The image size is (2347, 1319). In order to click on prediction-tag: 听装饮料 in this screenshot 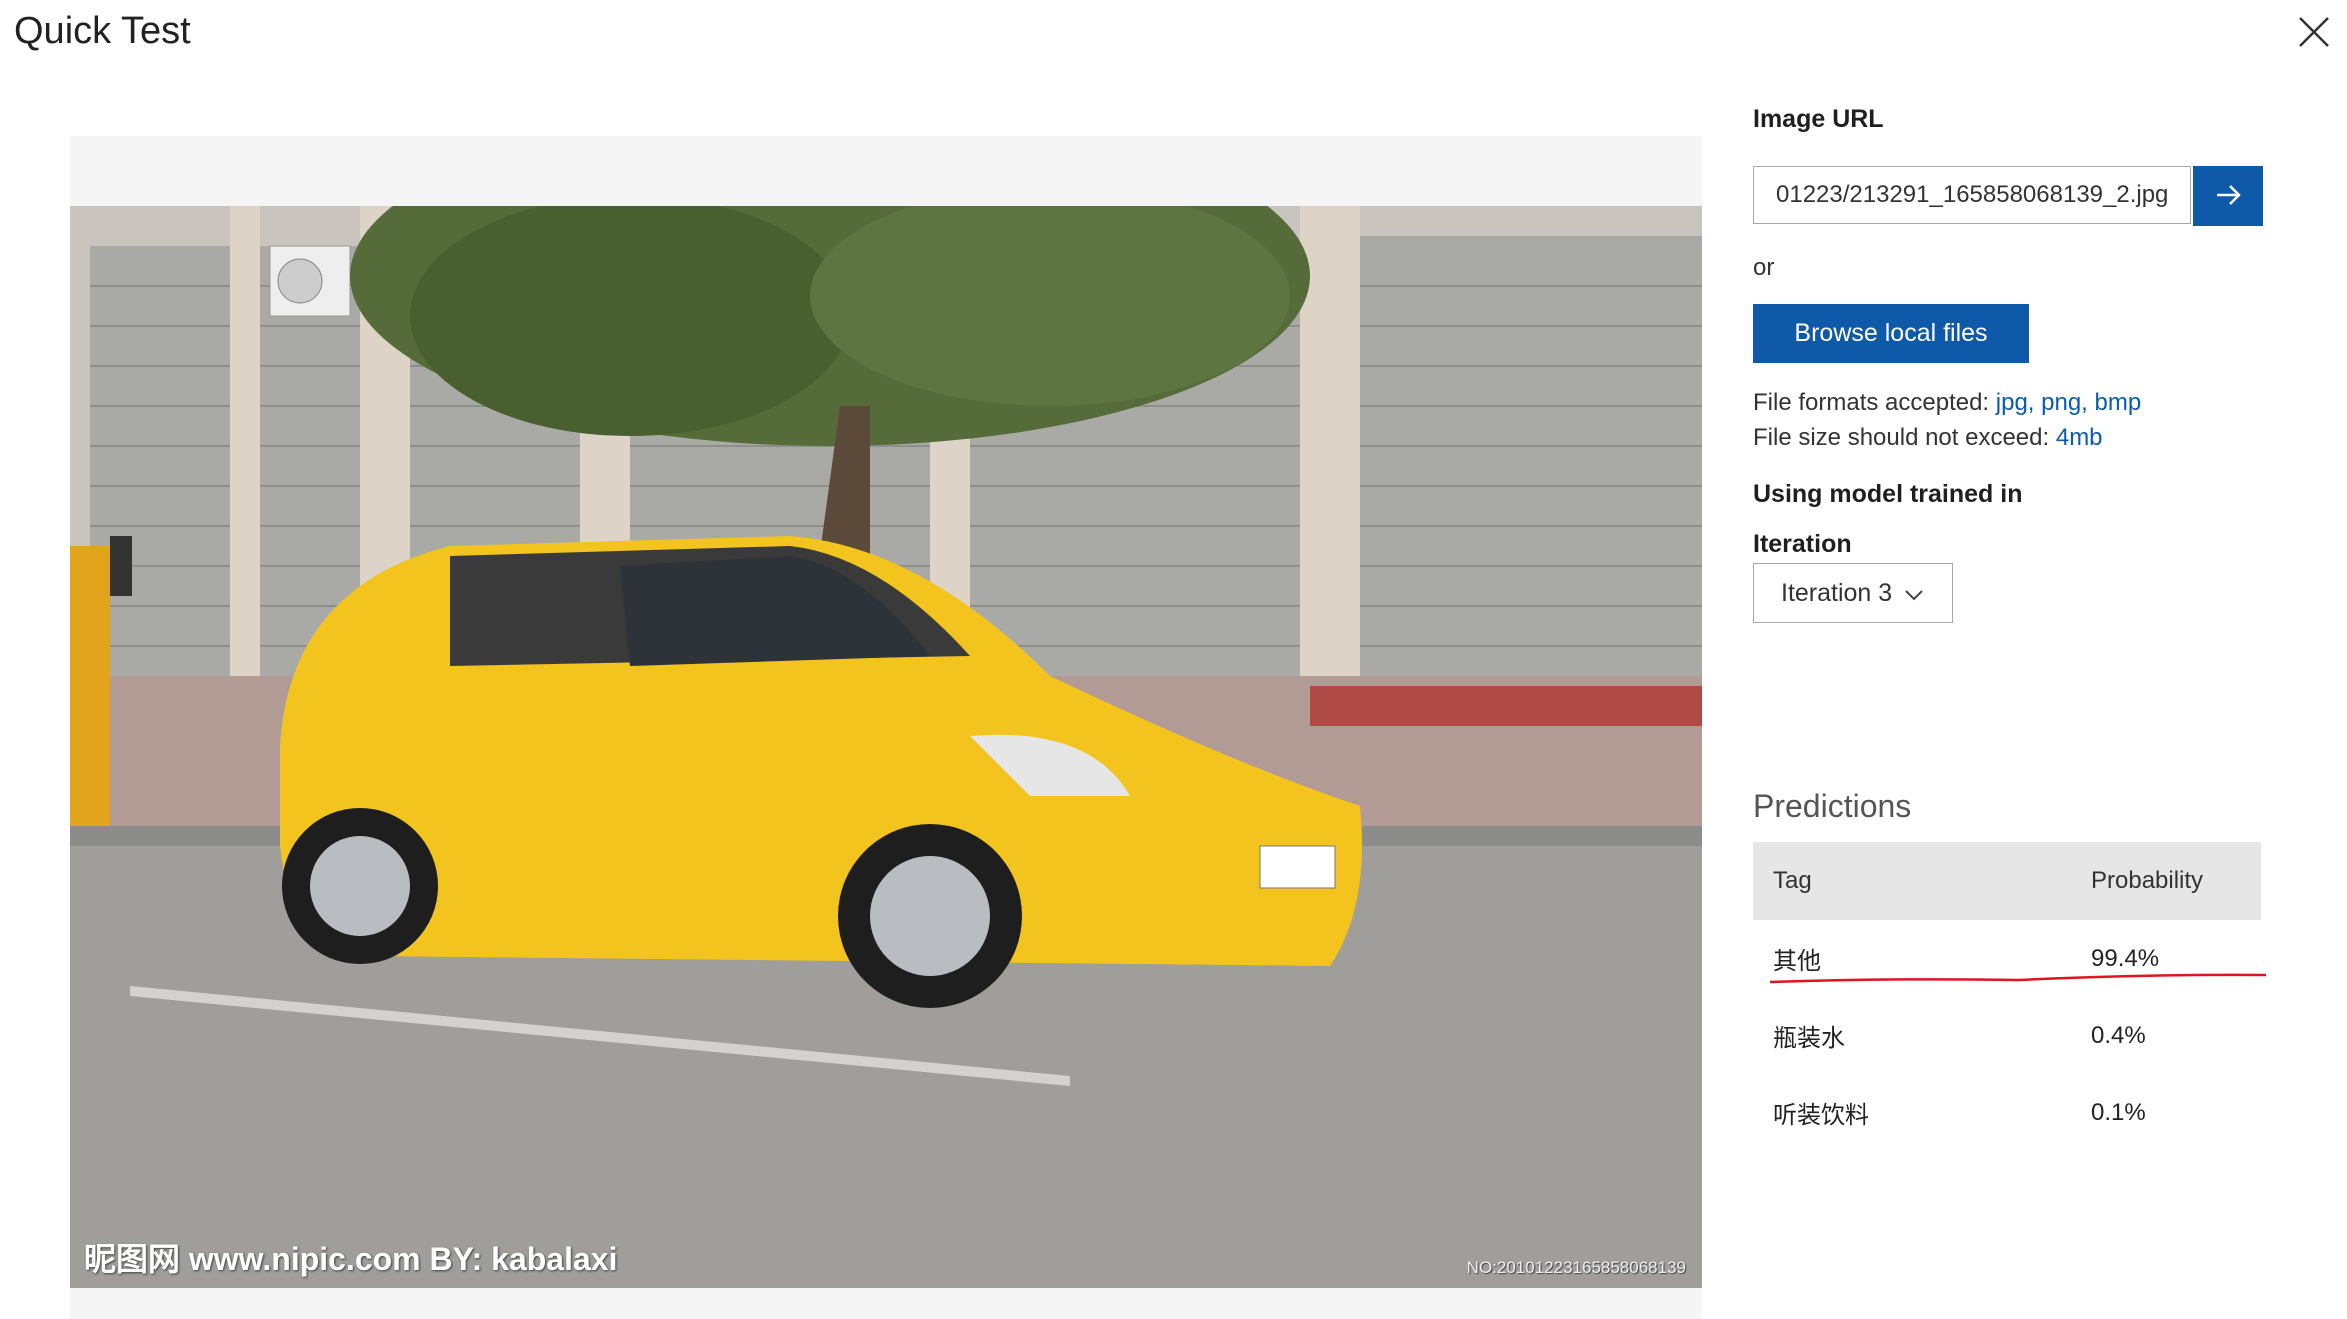, I will do `click(1821, 1115)`.